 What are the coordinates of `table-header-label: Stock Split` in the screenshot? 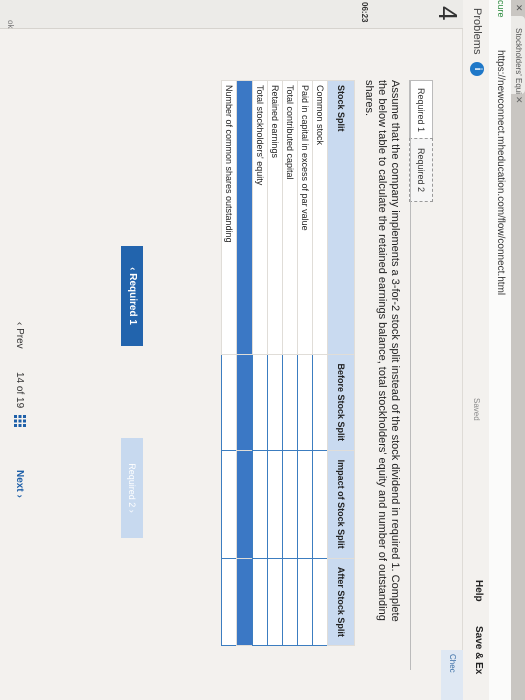 It's located at (341, 217).